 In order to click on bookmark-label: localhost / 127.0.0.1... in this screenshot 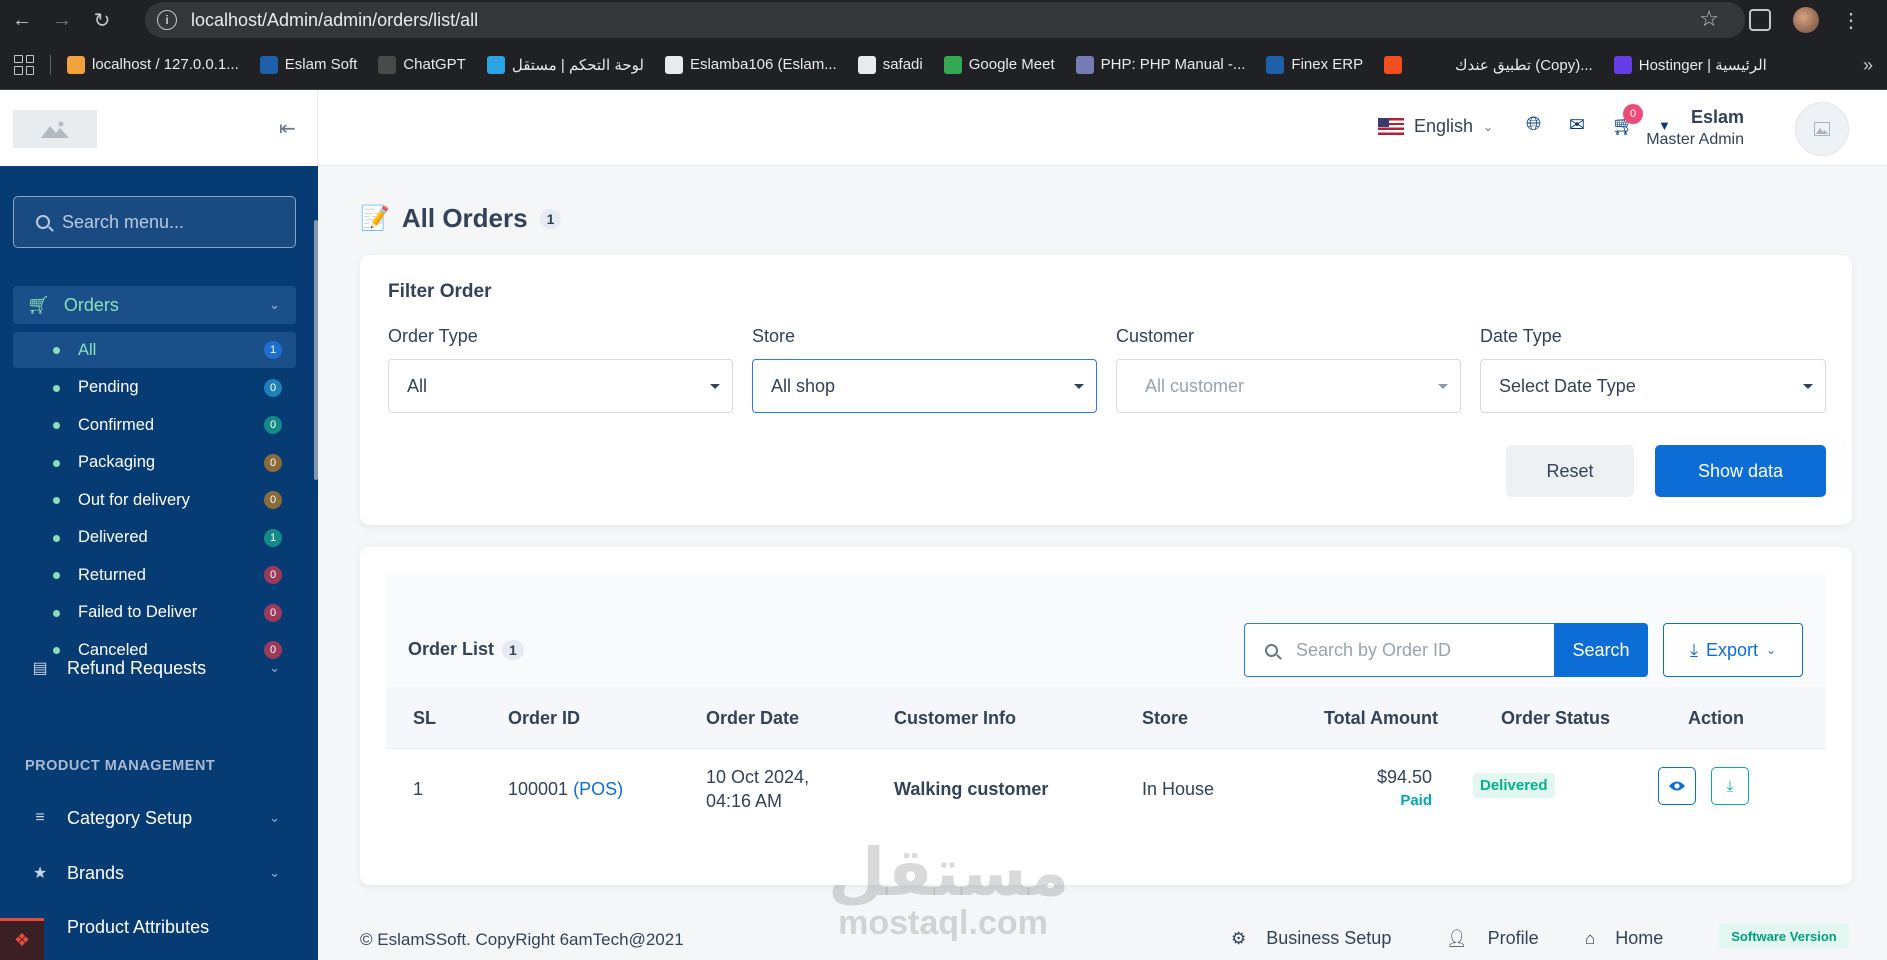, I will do `click(165, 64)`.